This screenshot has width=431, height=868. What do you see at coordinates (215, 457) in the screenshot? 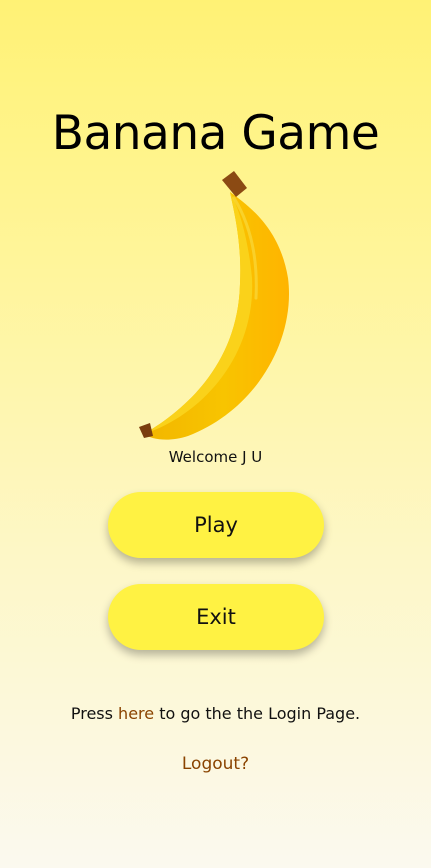
I see `welcome-text: Welcome J U` at bounding box center [215, 457].